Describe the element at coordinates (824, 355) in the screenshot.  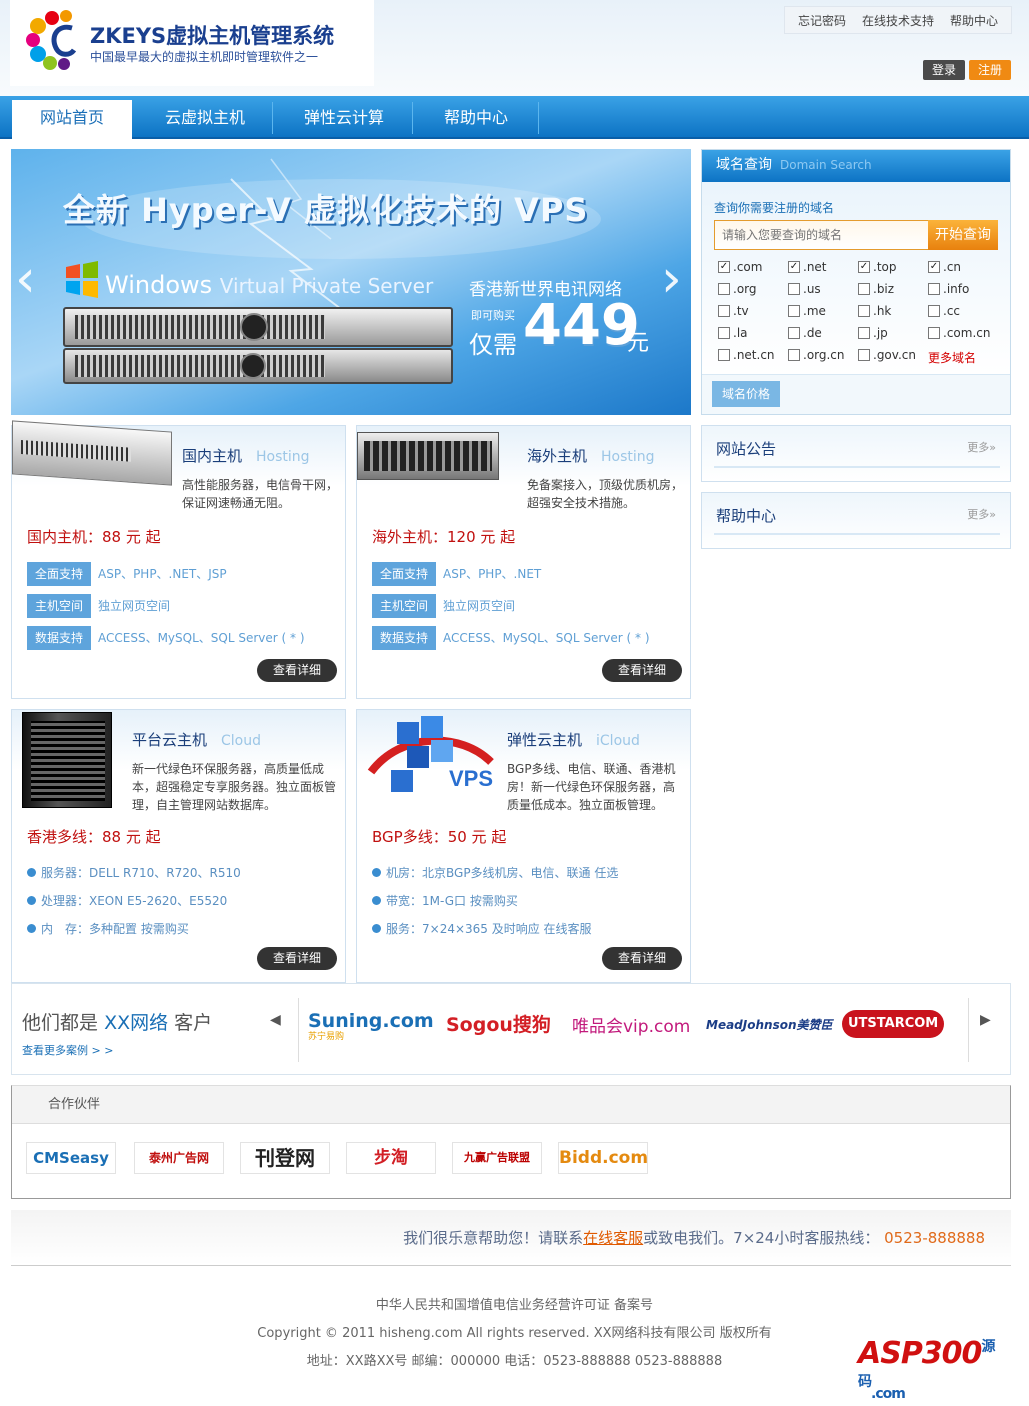
I see `tld-label: .org.cn` at that location.